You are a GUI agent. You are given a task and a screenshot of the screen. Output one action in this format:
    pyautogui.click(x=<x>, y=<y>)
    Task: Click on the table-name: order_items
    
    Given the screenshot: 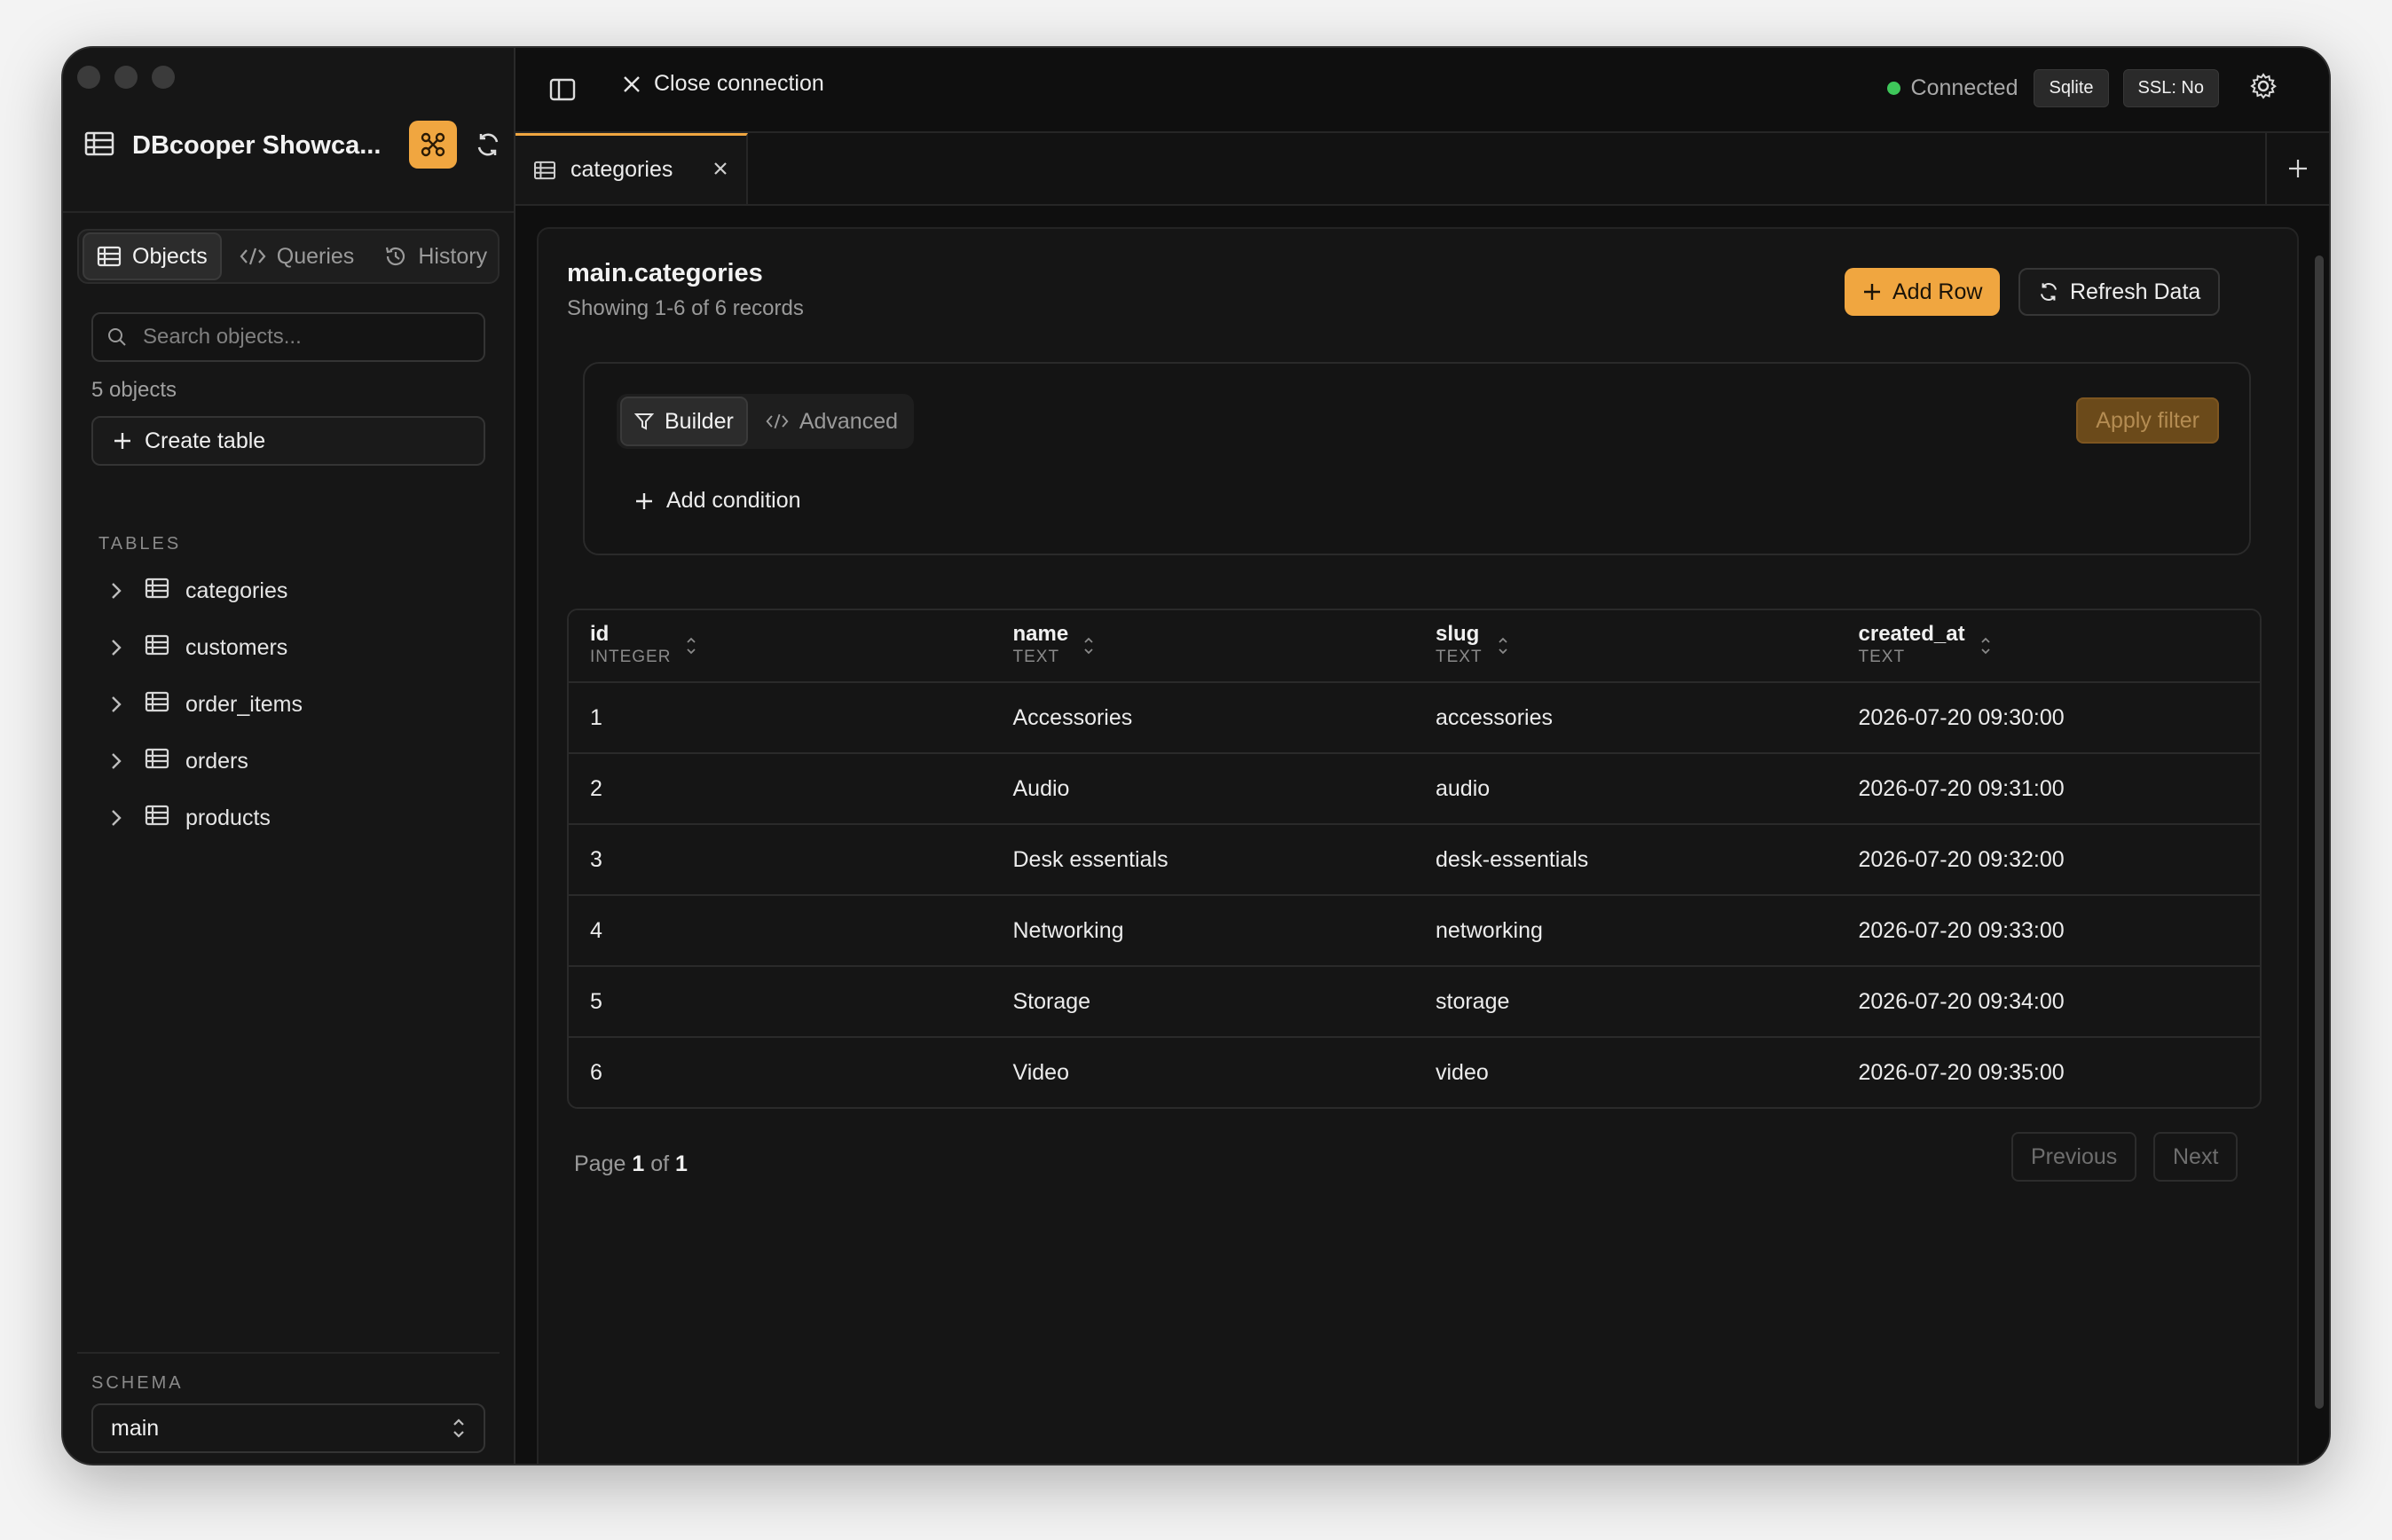 What is the action you would take?
    pyautogui.click(x=244, y=704)
    